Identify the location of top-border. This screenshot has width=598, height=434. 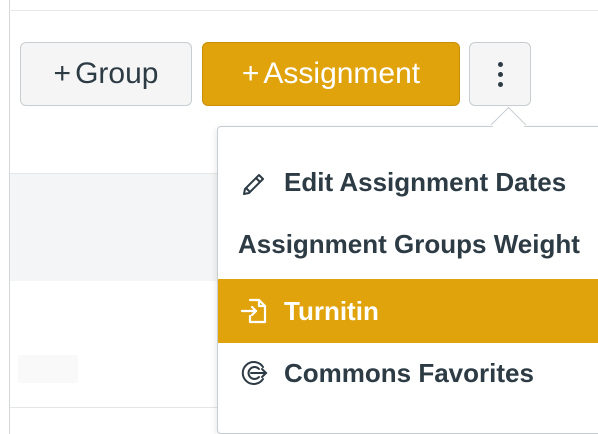
(303, 10).